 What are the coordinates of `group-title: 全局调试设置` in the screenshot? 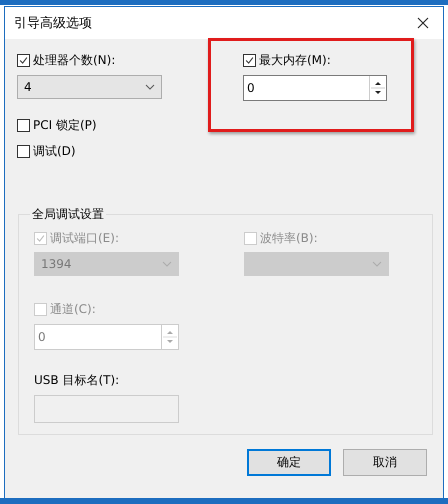 It's located at (68, 214).